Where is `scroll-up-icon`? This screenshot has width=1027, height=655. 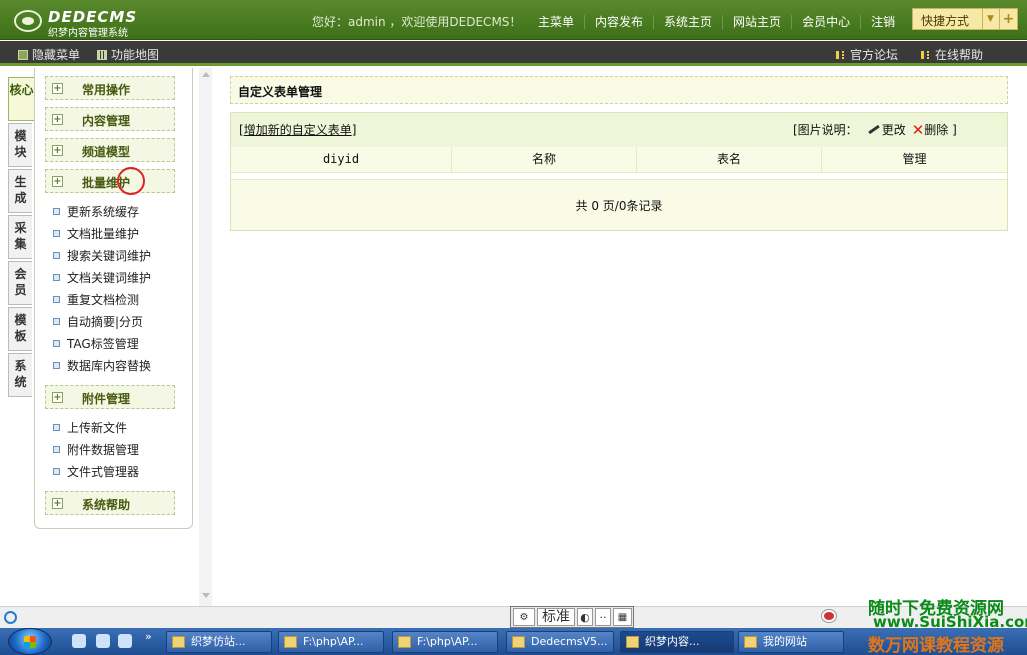 scroll-up-icon is located at coordinates (206, 74).